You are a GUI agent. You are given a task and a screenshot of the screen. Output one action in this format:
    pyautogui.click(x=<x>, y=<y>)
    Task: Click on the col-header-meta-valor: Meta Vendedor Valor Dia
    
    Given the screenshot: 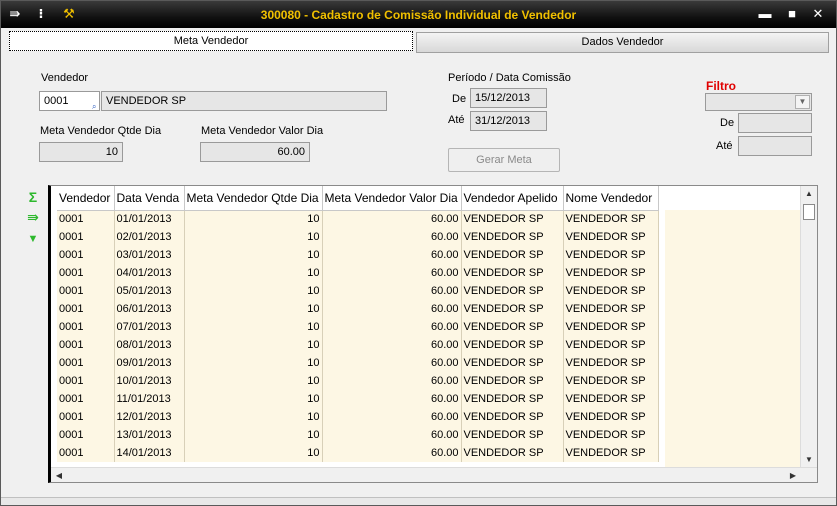 What is the action you would take?
    pyautogui.click(x=392, y=198)
    